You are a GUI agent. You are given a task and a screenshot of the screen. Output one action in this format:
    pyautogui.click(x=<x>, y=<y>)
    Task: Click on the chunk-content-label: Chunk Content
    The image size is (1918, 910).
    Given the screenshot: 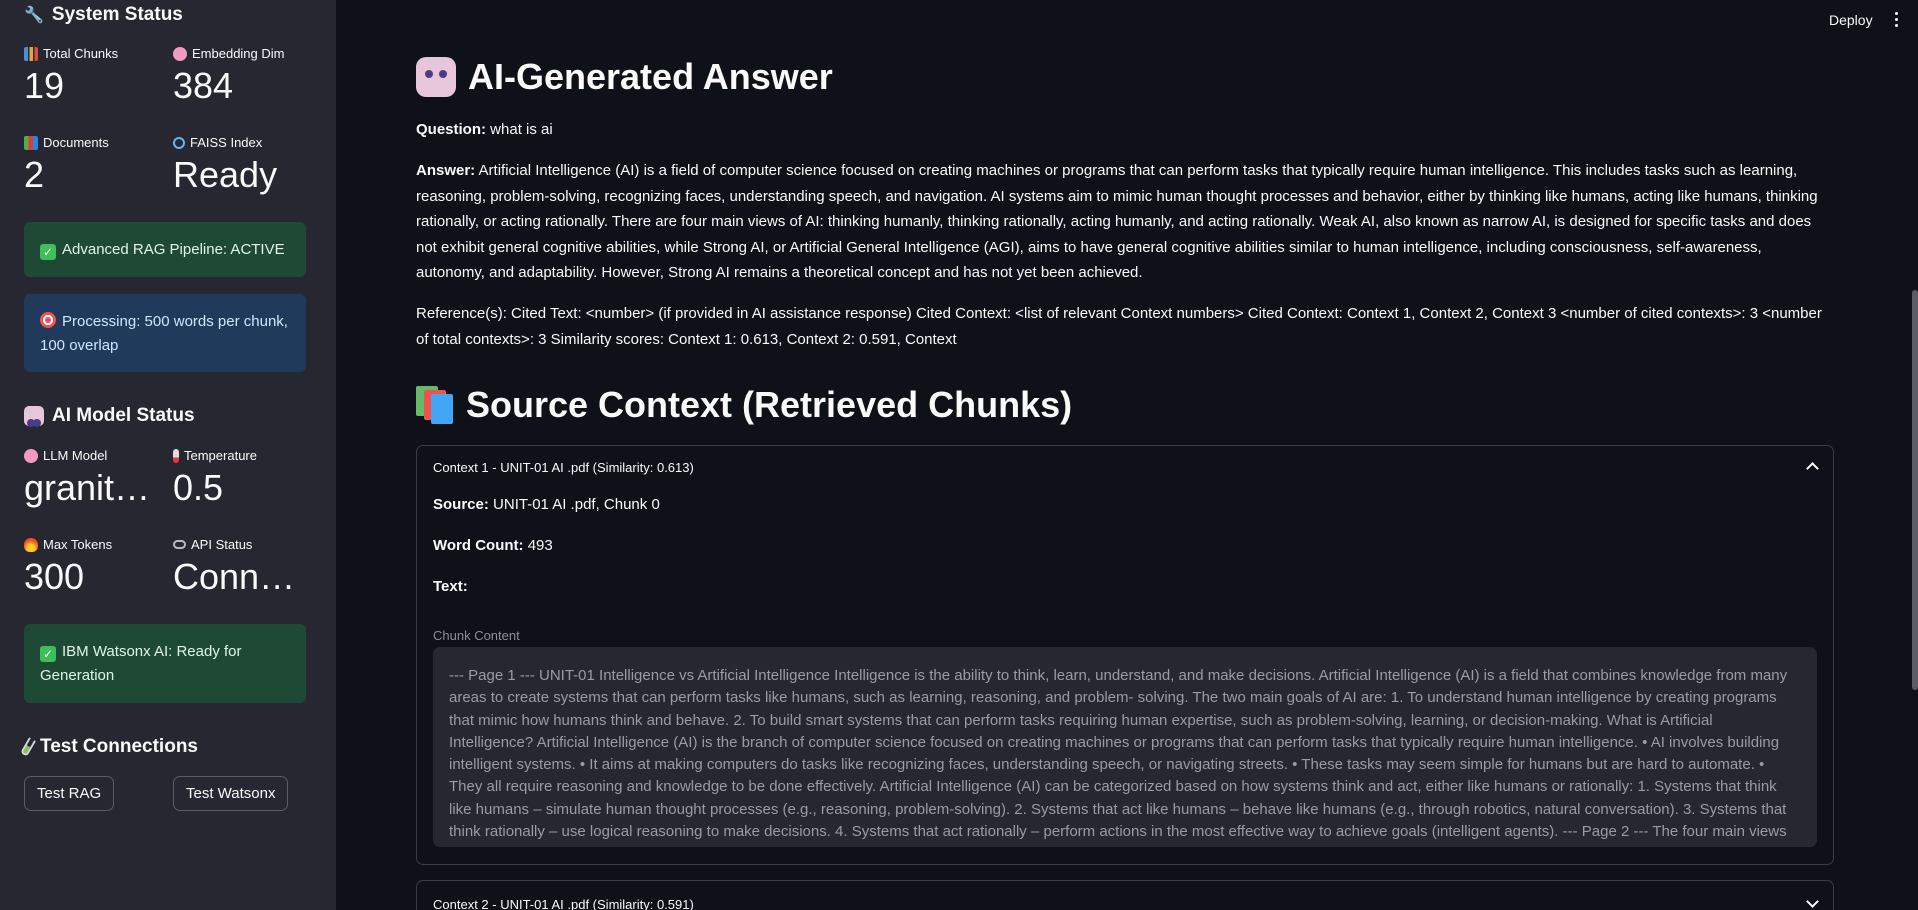 What is the action you would take?
    pyautogui.click(x=476, y=635)
    